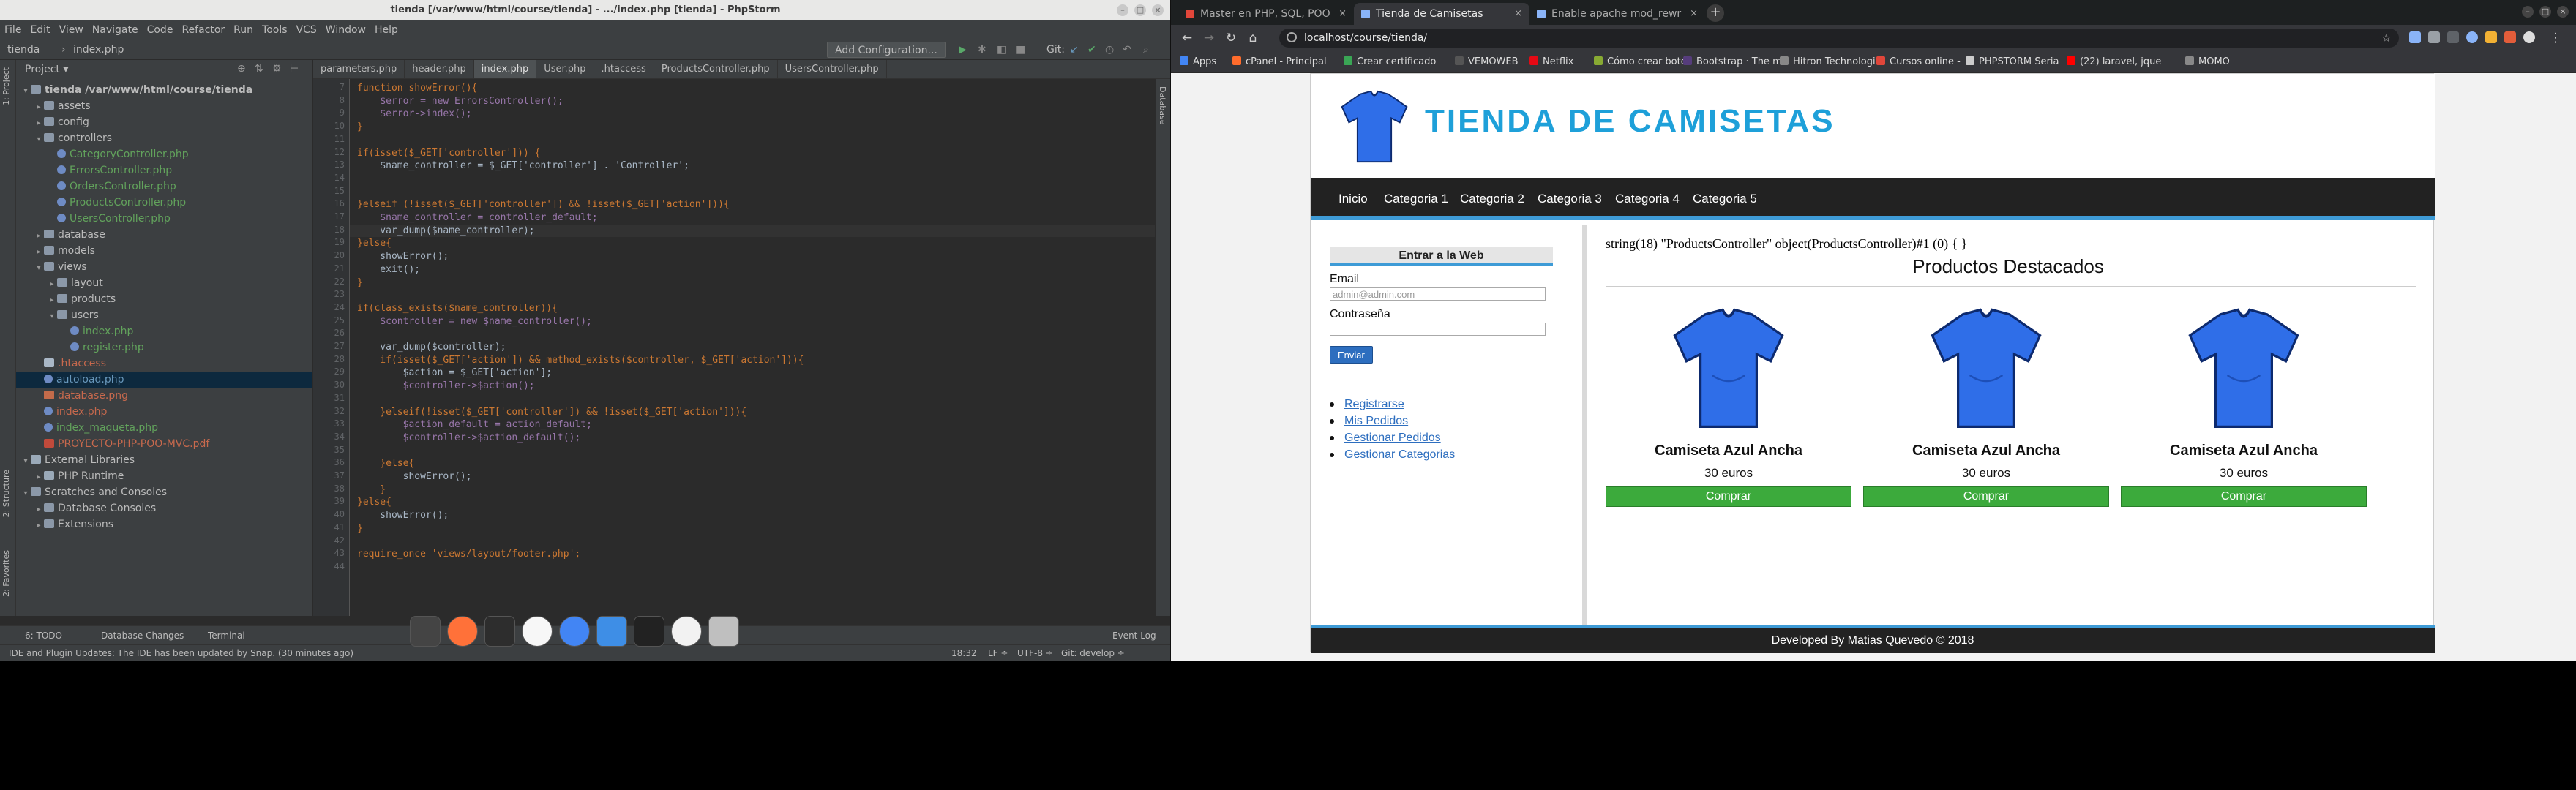 The image size is (2576, 790). Describe the element at coordinates (277, 69) in the screenshot. I see `gear-icon: ⚙` at that location.